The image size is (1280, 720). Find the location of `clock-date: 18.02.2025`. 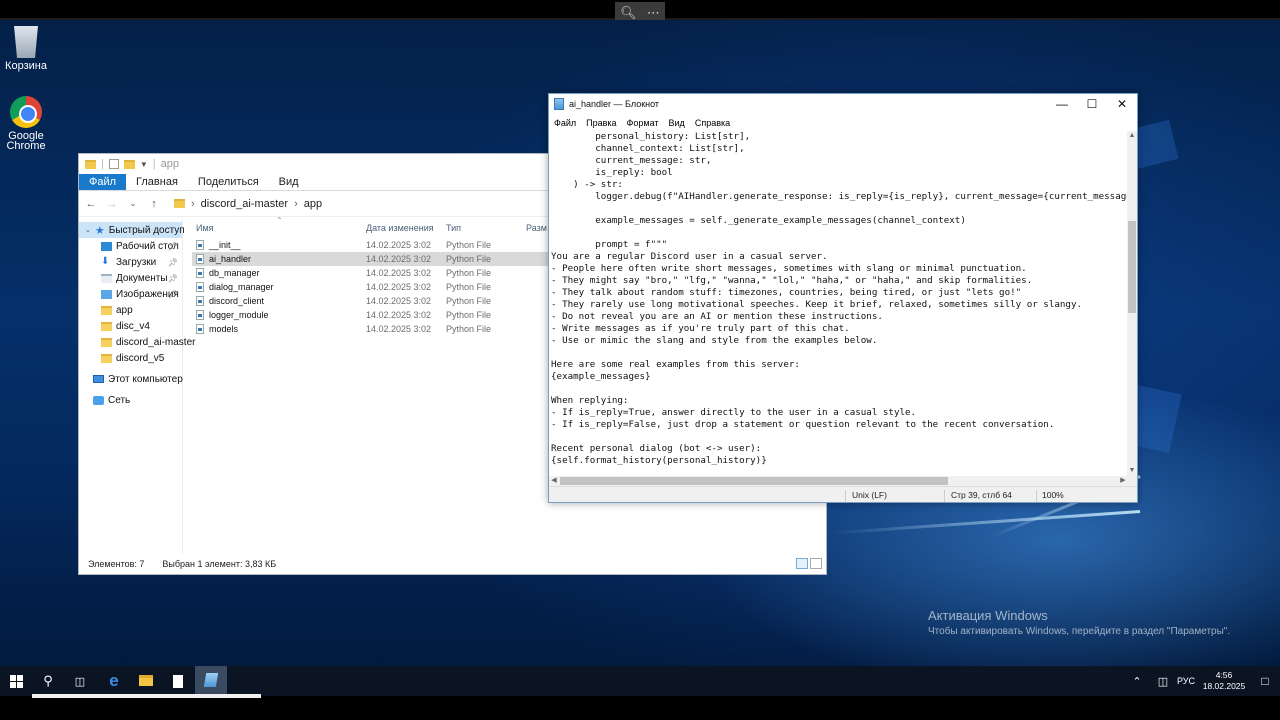

clock-date: 18.02.2025 is located at coordinates (1224, 686).